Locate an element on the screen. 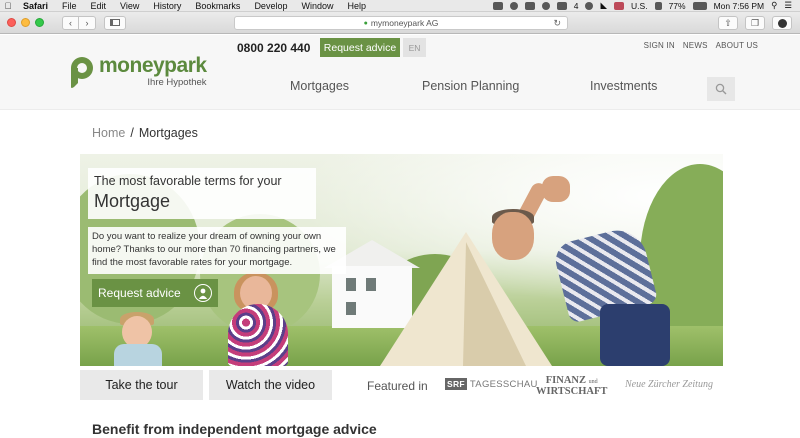  menu-history: History is located at coordinates (167, 6).